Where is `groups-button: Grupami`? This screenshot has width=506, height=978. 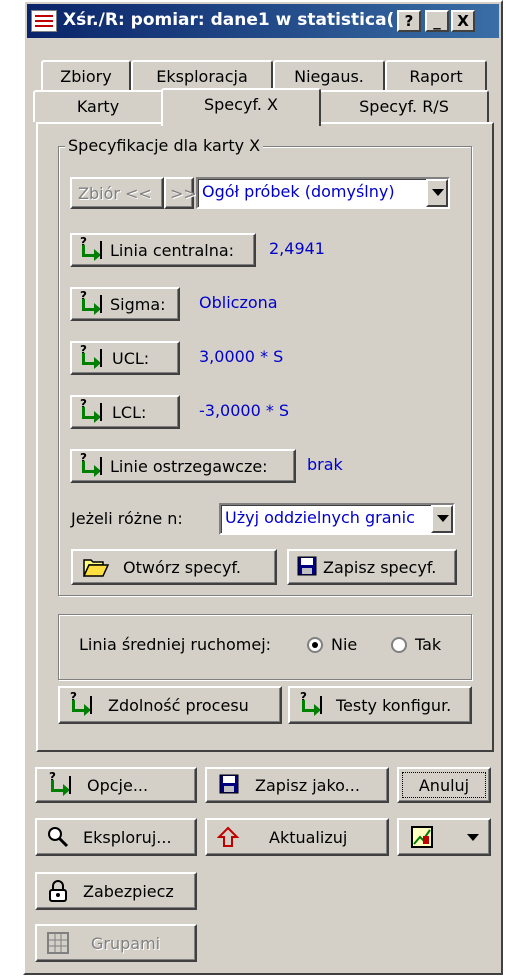 groups-button: Grupami is located at coordinates (116, 943).